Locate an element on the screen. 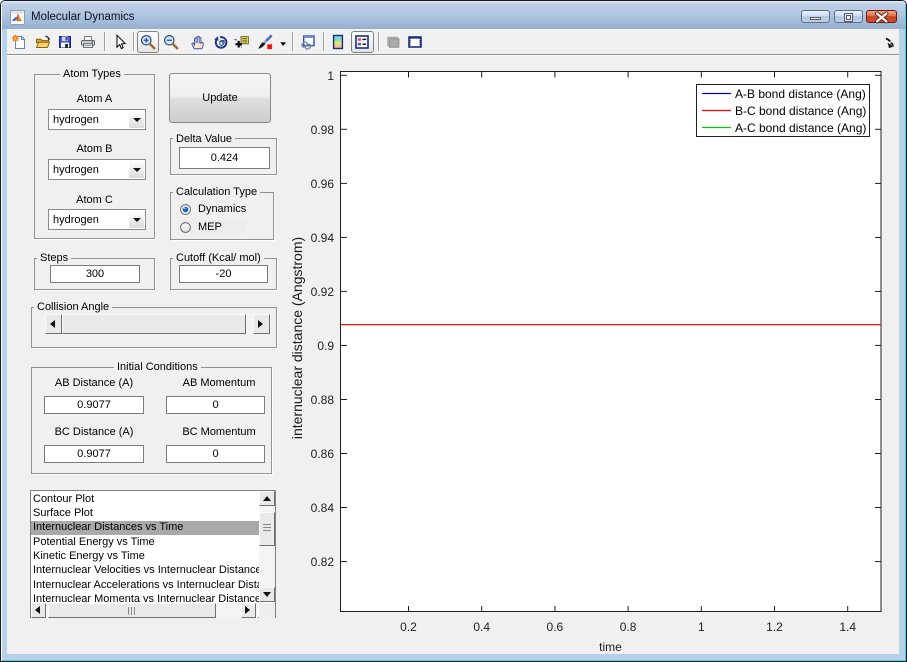 The width and height of the screenshot is (907, 662). svg-text: 1.4 is located at coordinates (847, 627).